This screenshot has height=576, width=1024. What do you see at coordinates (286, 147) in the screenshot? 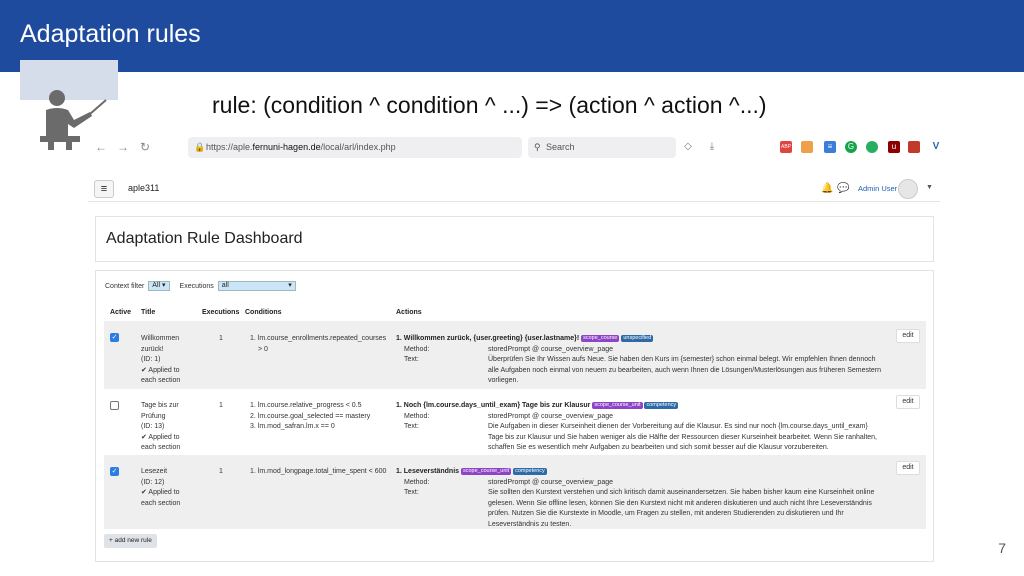
I see `url-host: fernuni-hagen.de` at bounding box center [286, 147].